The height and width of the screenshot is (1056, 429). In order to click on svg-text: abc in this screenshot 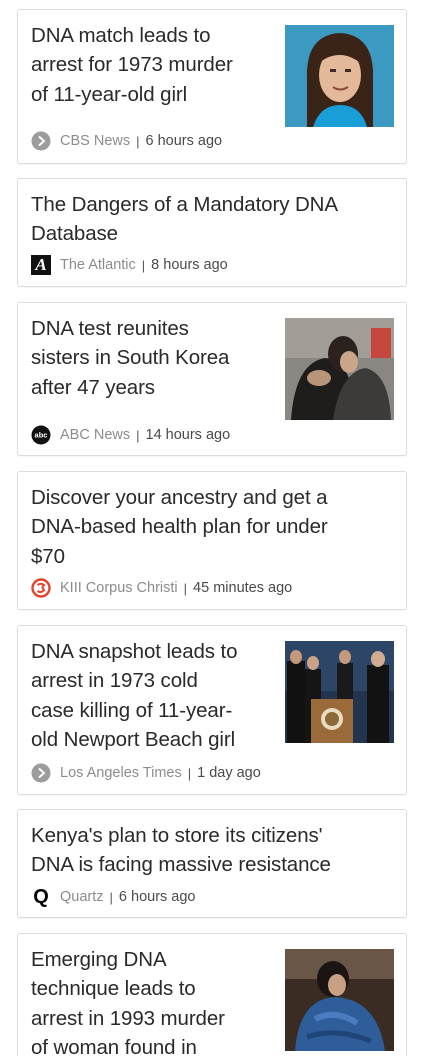, I will do `click(41, 435)`.